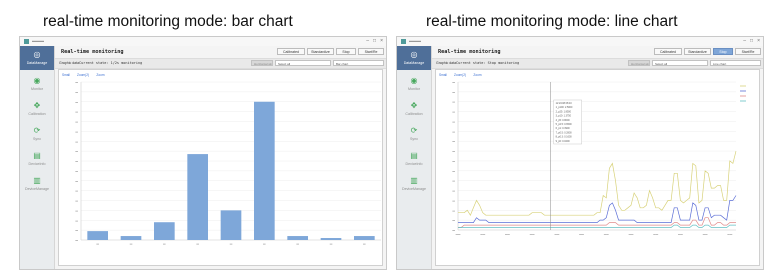 The height and width of the screenshot is (277, 769). I want to click on app-icon, so click(403, 41).